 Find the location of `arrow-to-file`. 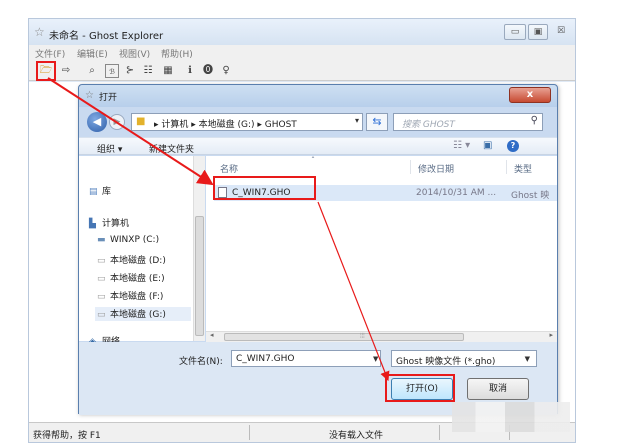

arrow-to-file is located at coordinates (130, 131).